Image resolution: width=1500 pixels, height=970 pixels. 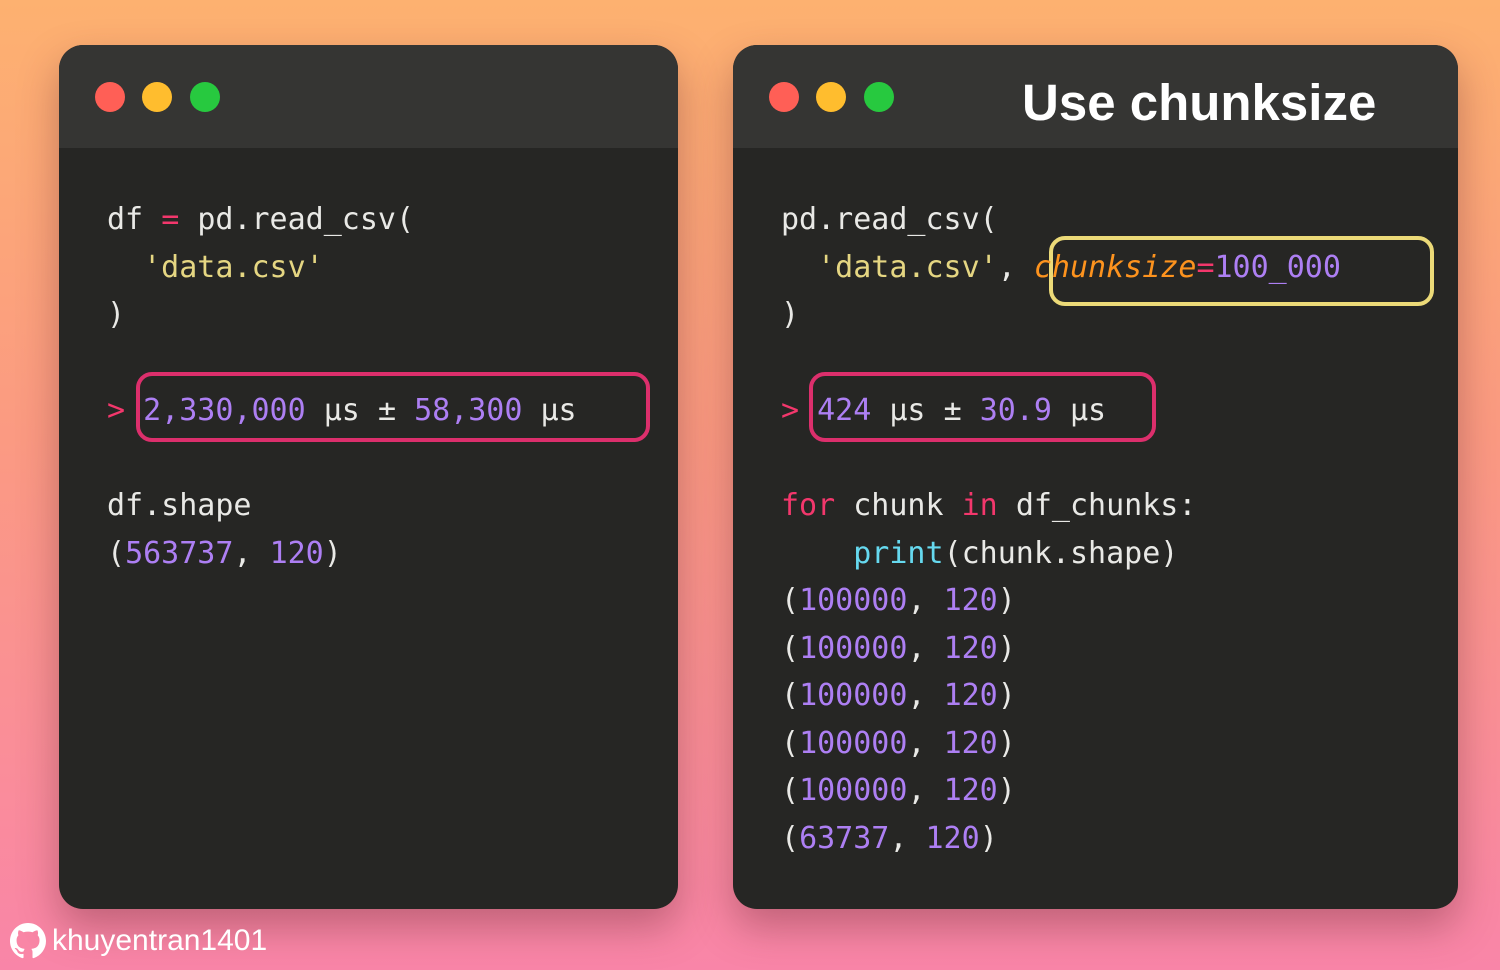 What do you see at coordinates (1277, 267) in the screenshot?
I see `chunksize-value: 100_000` at bounding box center [1277, 267].